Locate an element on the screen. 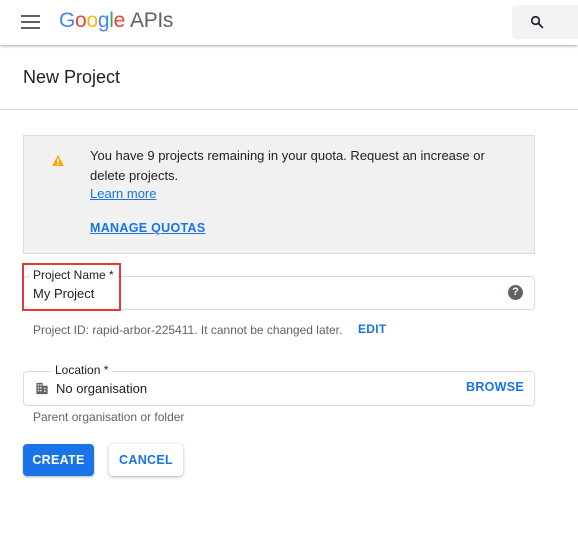 Image resolution: width=578 pixels, height=540 pixels. divider is located at coordinates (289, 109).